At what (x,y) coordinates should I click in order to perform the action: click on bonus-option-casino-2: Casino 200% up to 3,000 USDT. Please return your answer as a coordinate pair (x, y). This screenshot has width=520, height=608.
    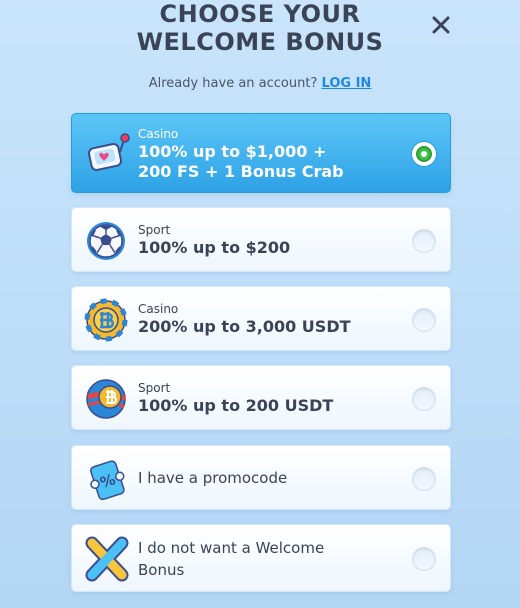
    Looking at the image, I should click on (261, 318).